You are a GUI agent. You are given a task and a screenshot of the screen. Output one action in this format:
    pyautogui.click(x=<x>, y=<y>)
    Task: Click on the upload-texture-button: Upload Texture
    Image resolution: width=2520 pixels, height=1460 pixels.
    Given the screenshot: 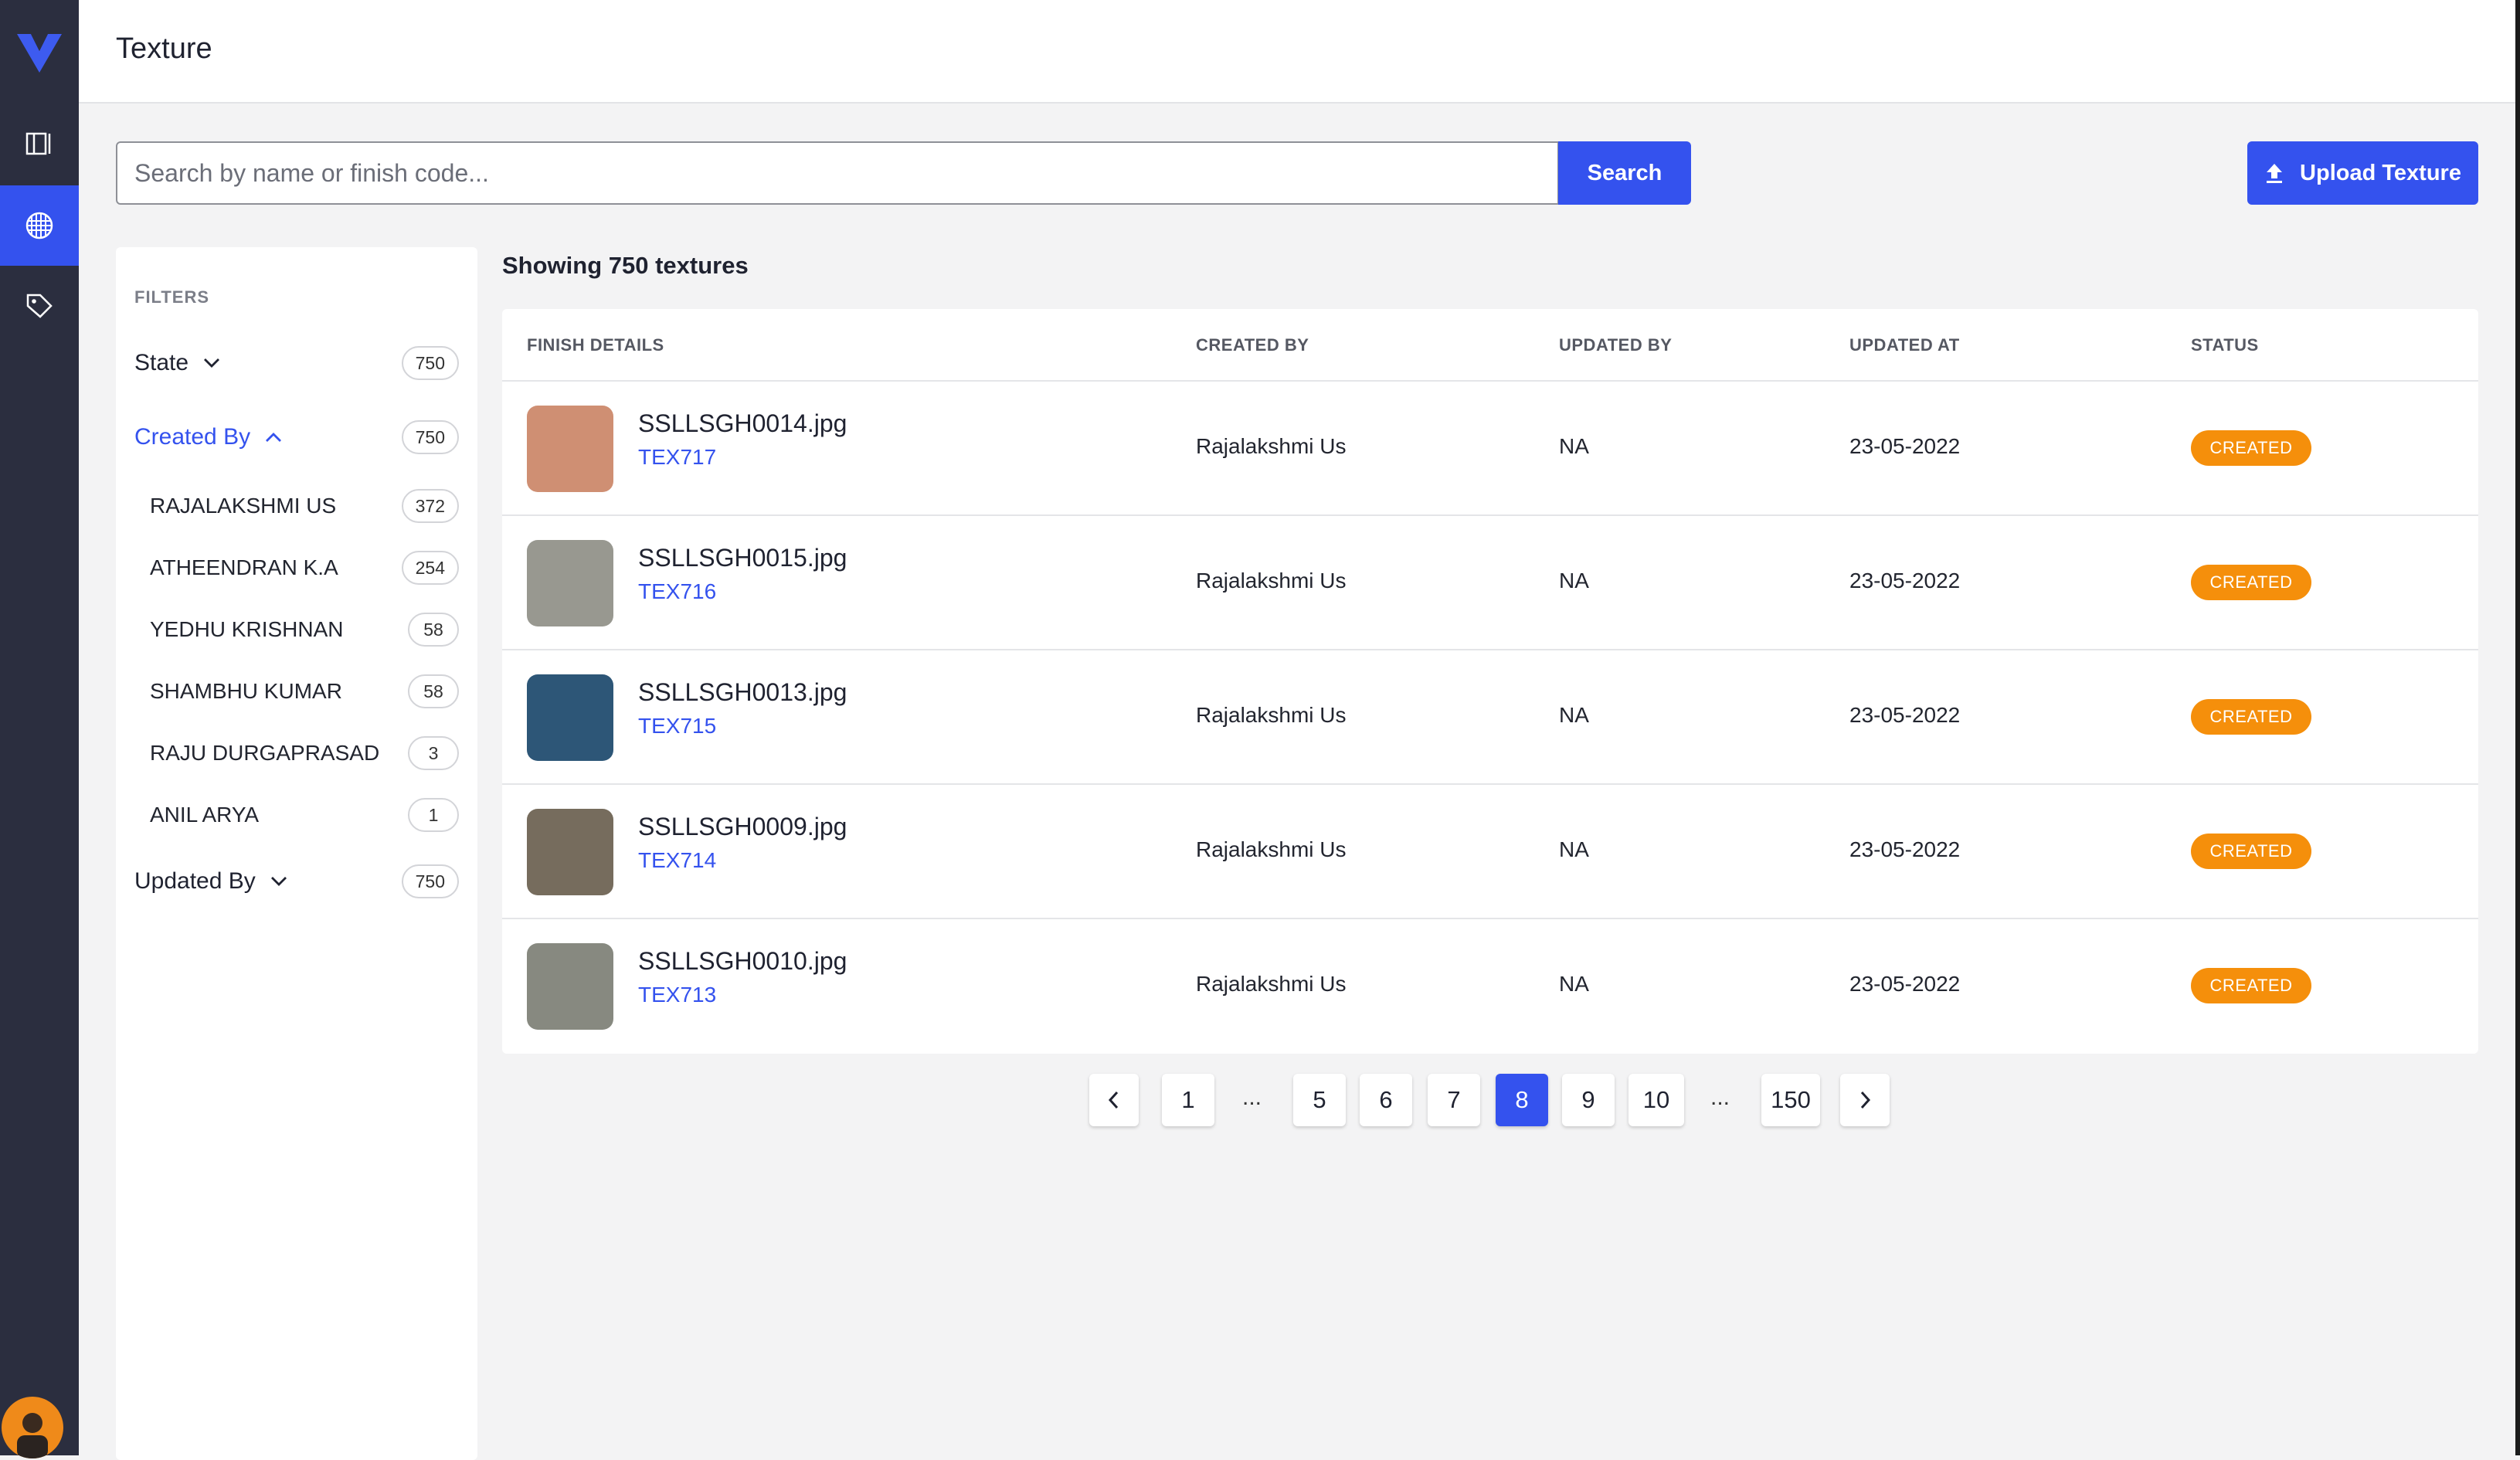 What is the action you would take?
    pyautogui.click(x=2362, y=173)
    